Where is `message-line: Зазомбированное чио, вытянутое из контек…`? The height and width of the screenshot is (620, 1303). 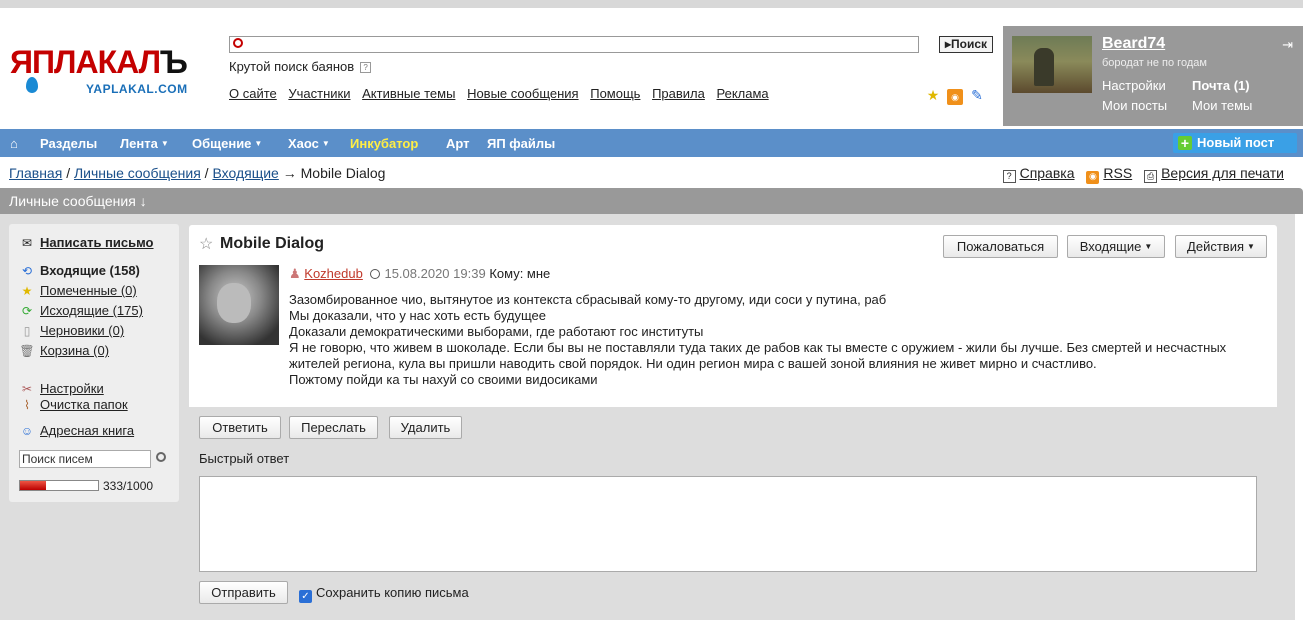 message-line: Зазомбированное чио, вытянутое из контек… is located at coordinates (588, 299).